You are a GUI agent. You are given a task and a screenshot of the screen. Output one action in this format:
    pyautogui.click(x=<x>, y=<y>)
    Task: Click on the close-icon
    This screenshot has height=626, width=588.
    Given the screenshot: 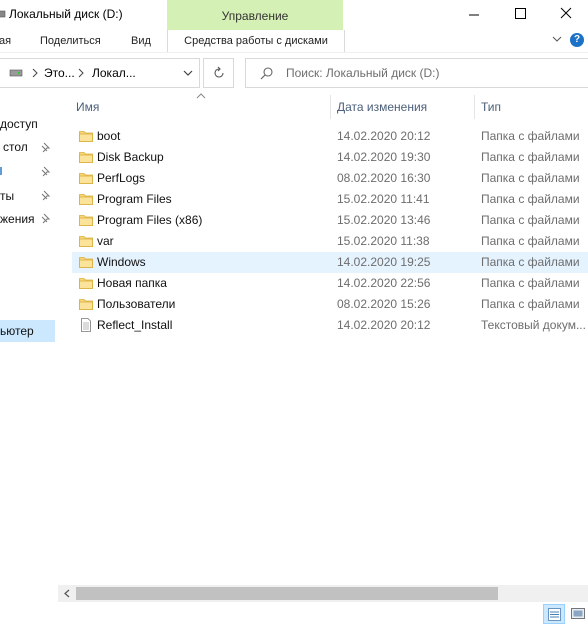 What is the action you would take?
    pyautogui.click(x=566, y=13)
    